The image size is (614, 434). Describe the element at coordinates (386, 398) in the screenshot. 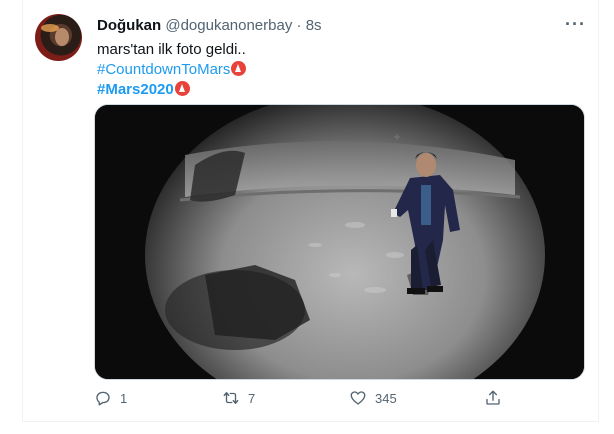

I see `like-count: 345` at that location.